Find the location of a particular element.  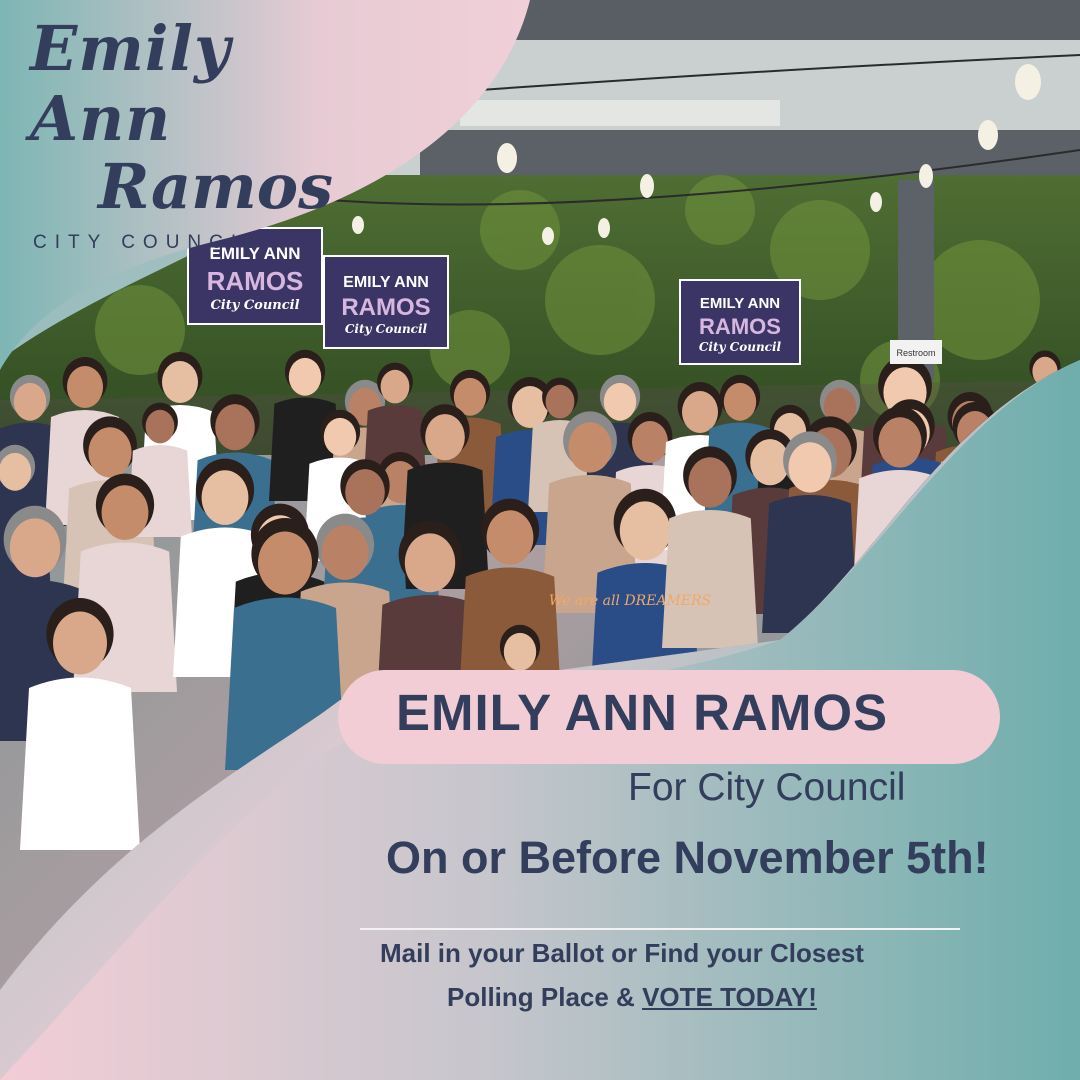

cta-line-1: Mail in your Ballot or Find your Closest is located at coordinates (622, 953).